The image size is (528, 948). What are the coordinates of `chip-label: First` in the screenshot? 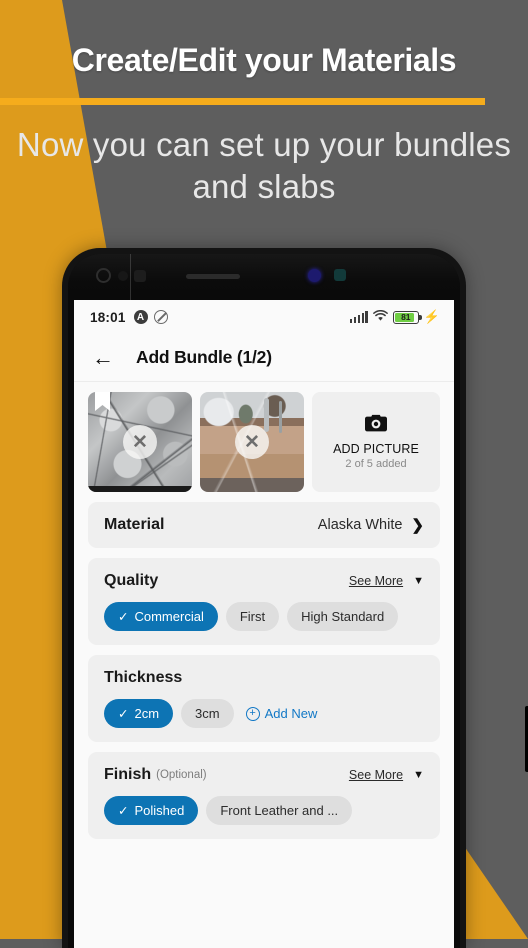 It's located at (252, 616).